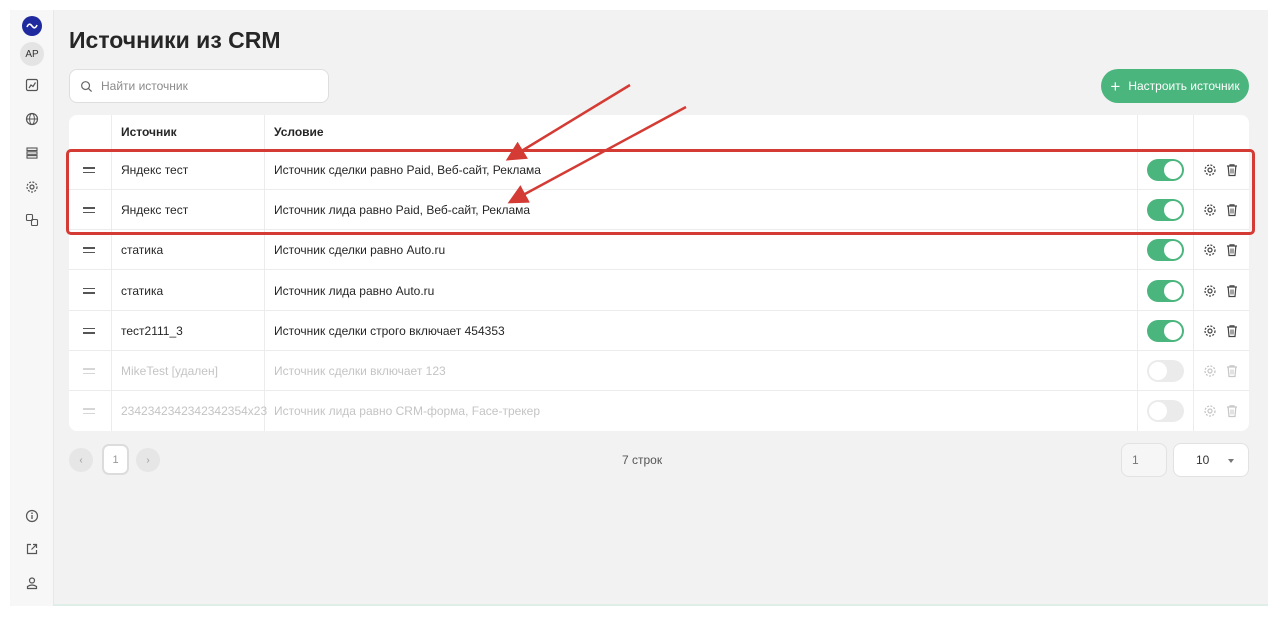 The image size is (1280, 620). I want to click on table-row: статика Источник сделки равно Auto.ru, so click(659, 250).